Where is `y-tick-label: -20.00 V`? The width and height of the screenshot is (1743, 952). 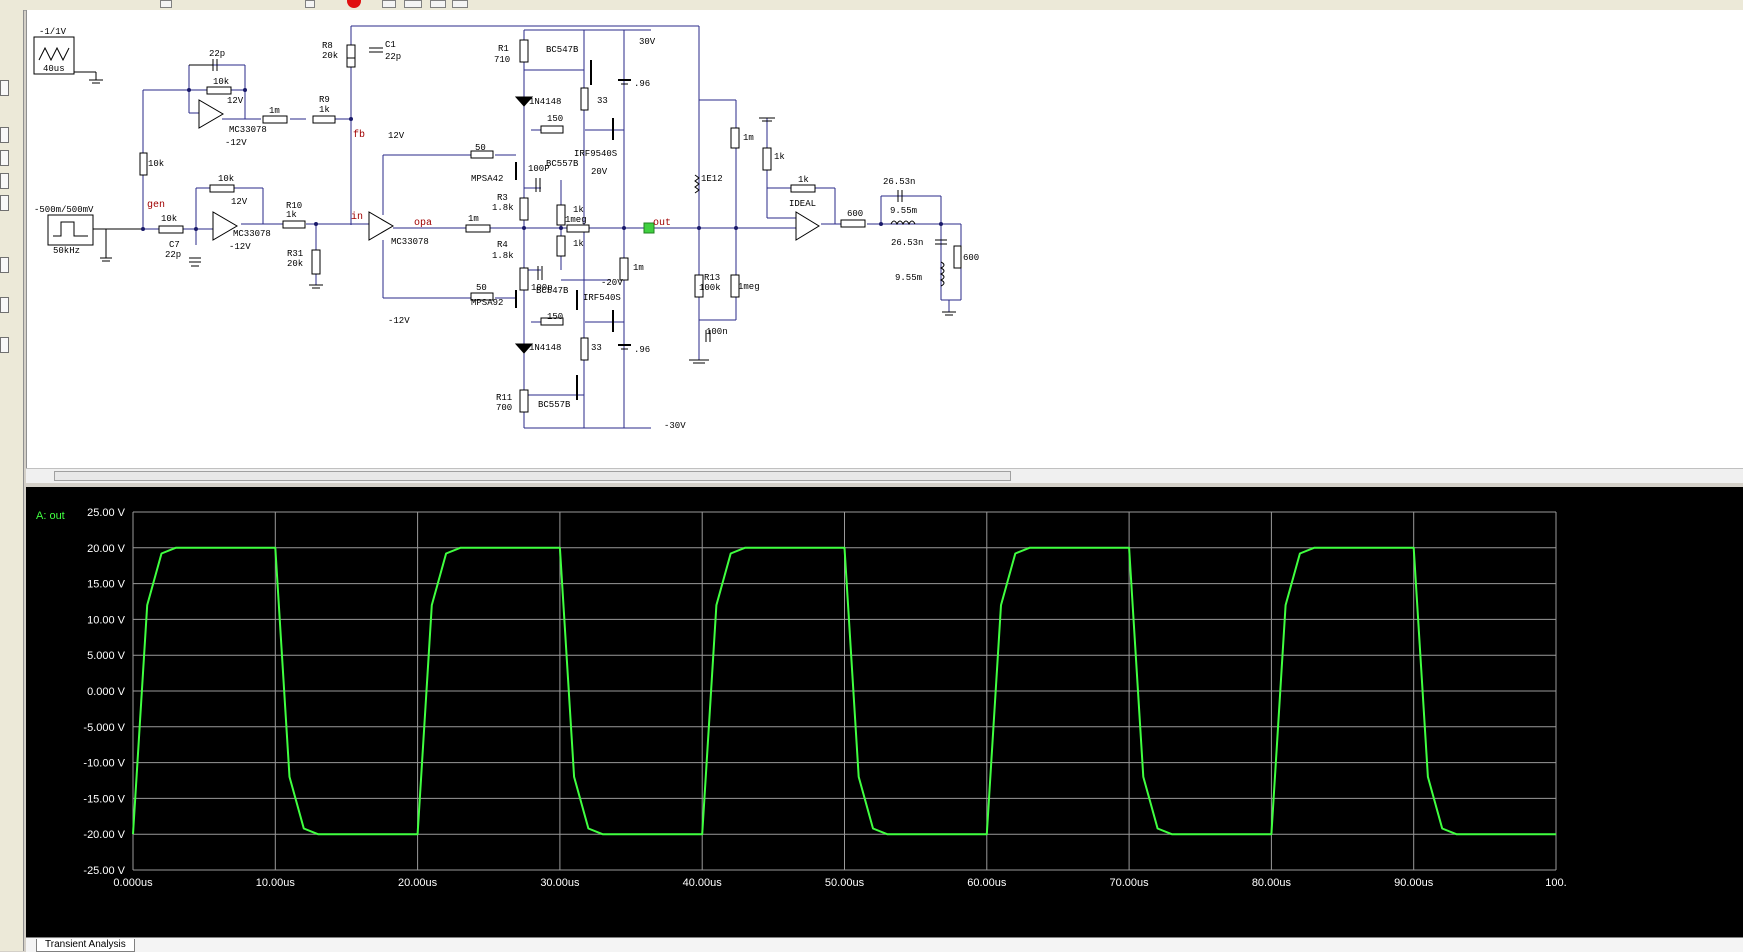
y-tick-label: -20.00 V is located at coordinates (104, 835).